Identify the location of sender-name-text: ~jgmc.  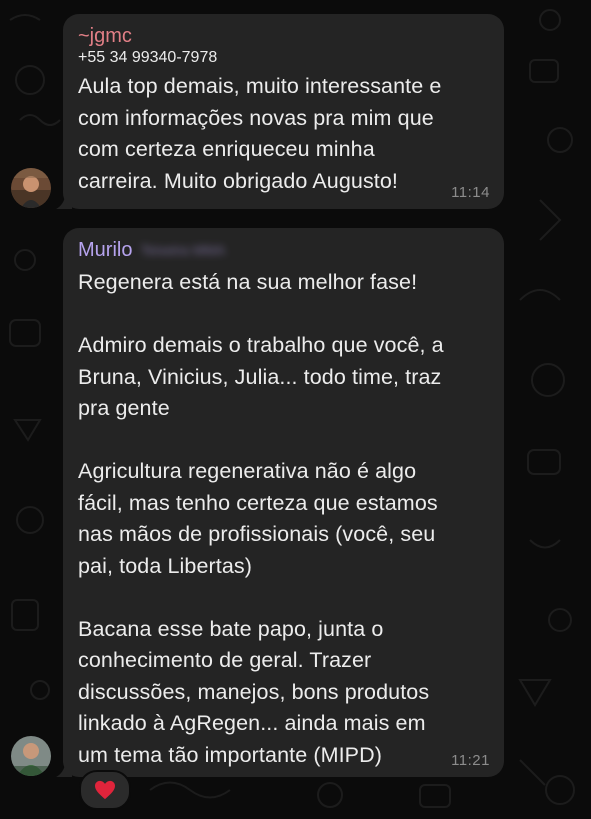
(105, 36).